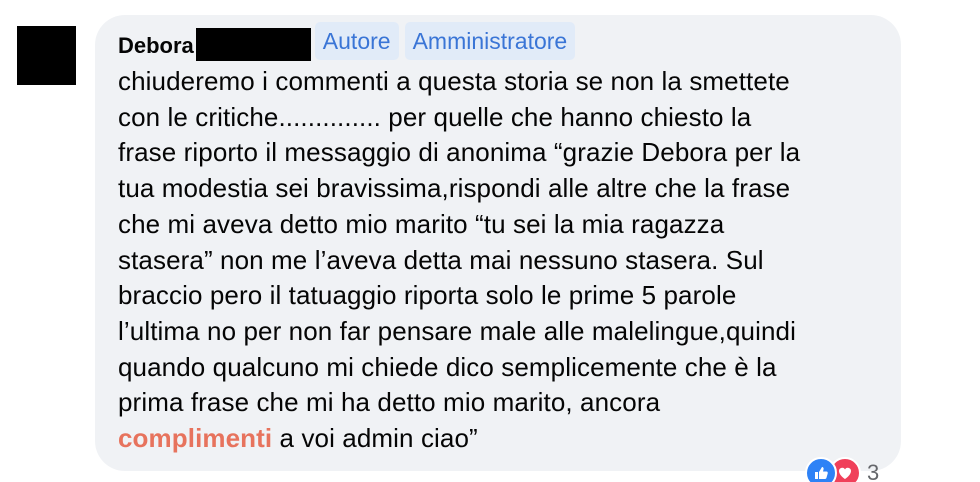 Image resolution: width=980 pixels, height=482 pixels. Describe the element at coordinates (490, 41) in the screenshot. I see `admin-badge: Amministratore` at that location.